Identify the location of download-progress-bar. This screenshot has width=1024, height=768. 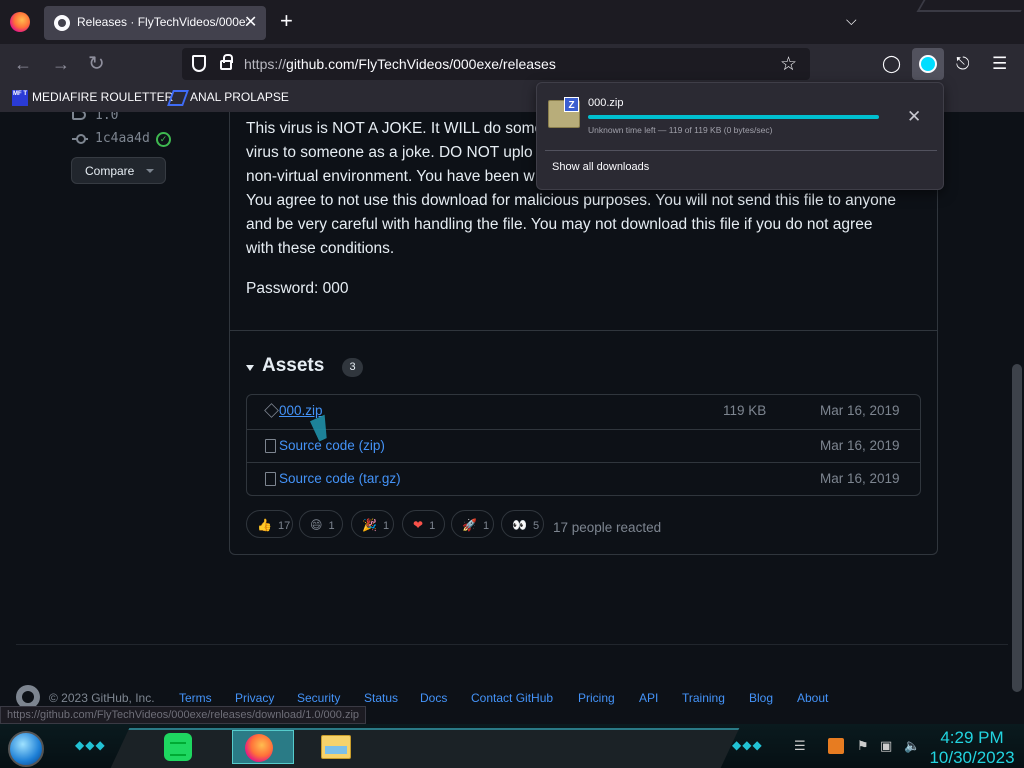
(733, 117).